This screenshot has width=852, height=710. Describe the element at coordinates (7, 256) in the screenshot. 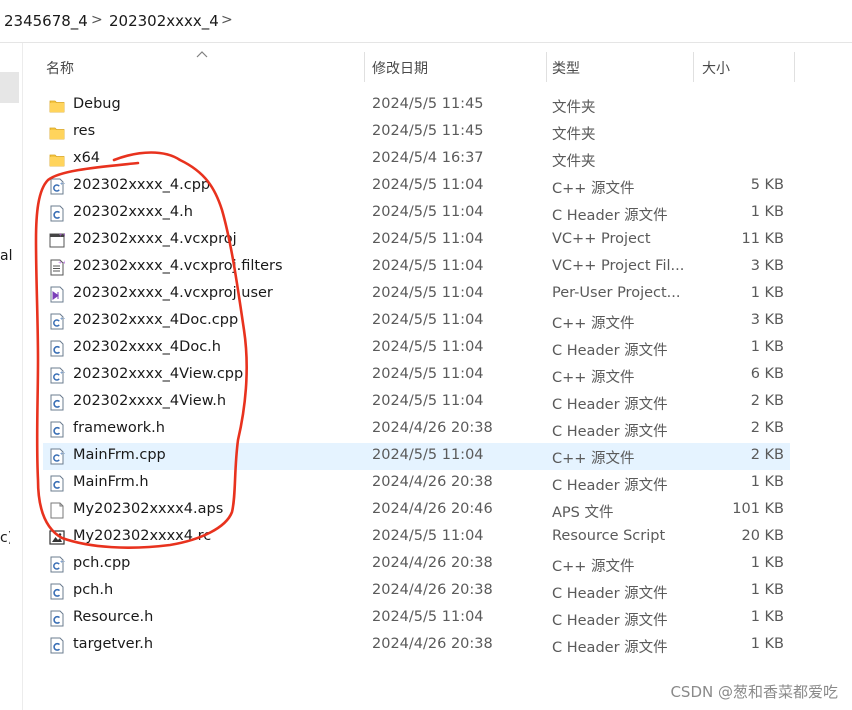

I see `nav-item-label: al` at that location.